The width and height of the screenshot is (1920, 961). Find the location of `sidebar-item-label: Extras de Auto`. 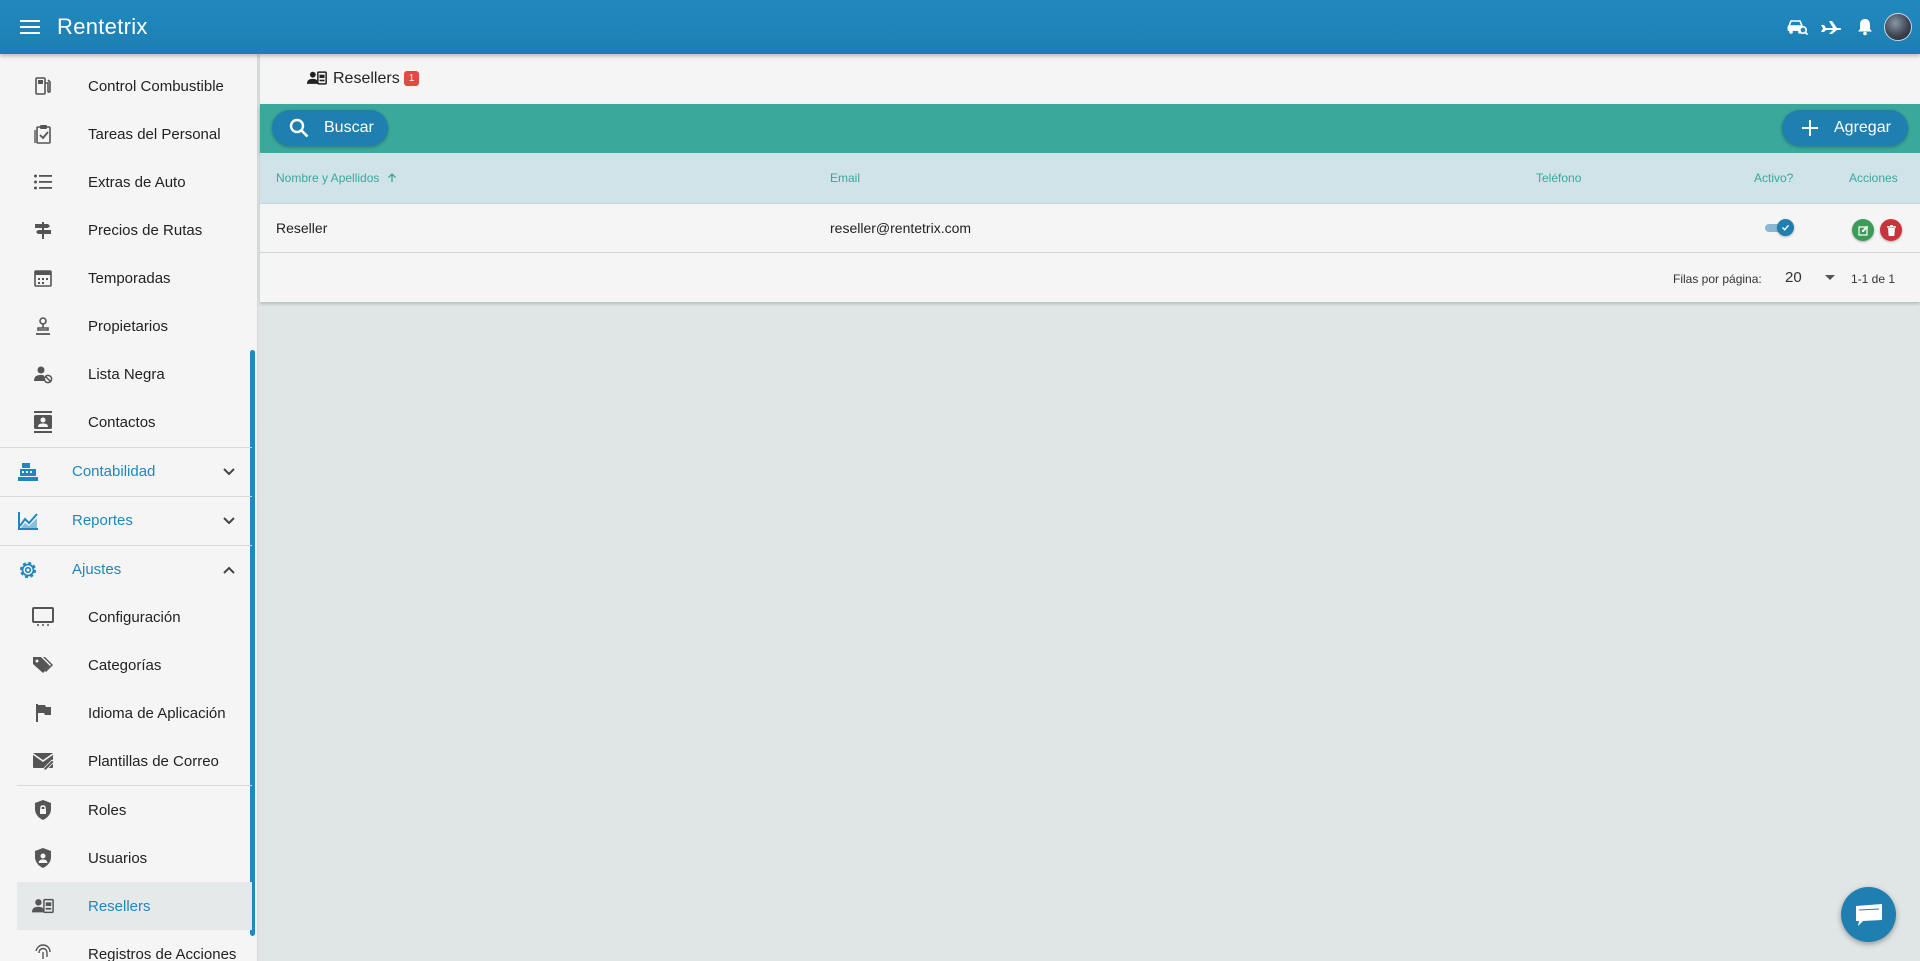

sidebar-item-label: Extras de Auto is located at coordinates (137, 182).